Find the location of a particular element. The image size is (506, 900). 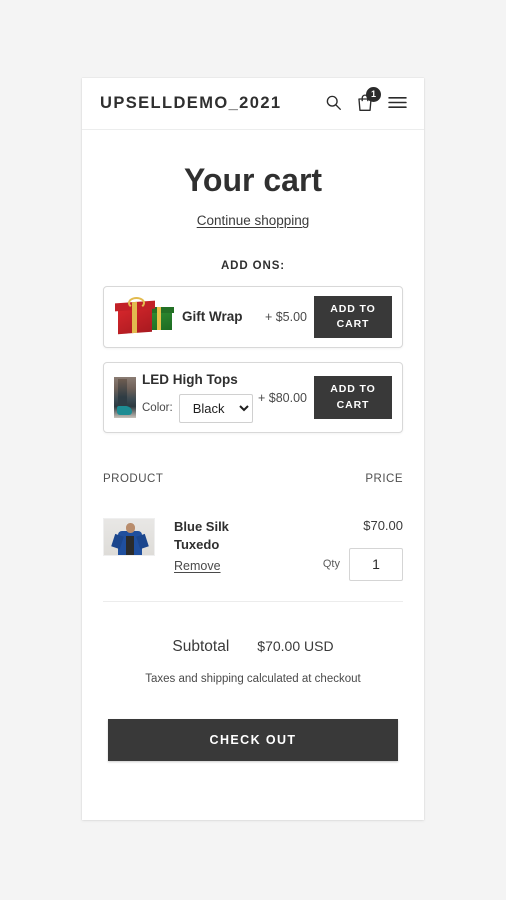

menu-button is located at coordinates (397, 104).